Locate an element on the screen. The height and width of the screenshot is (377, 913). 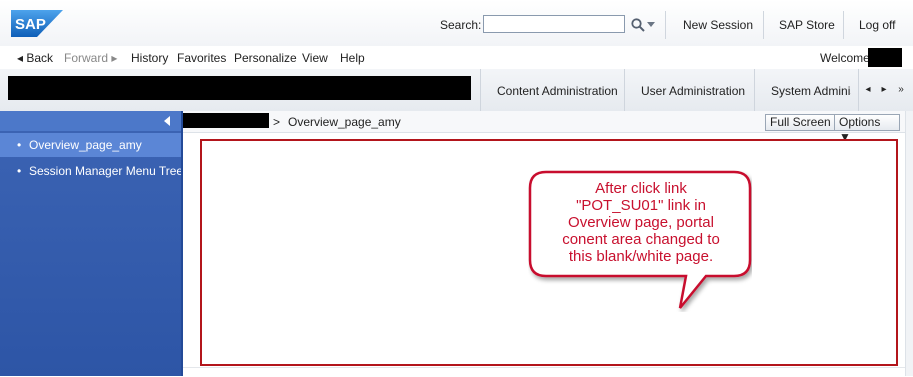
tab-system-administration: System Administ is located at coordinates (811, 91).